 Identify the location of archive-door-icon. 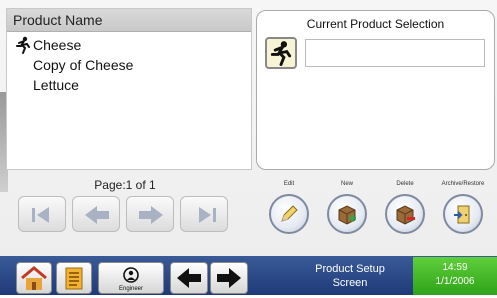
(462, 214).